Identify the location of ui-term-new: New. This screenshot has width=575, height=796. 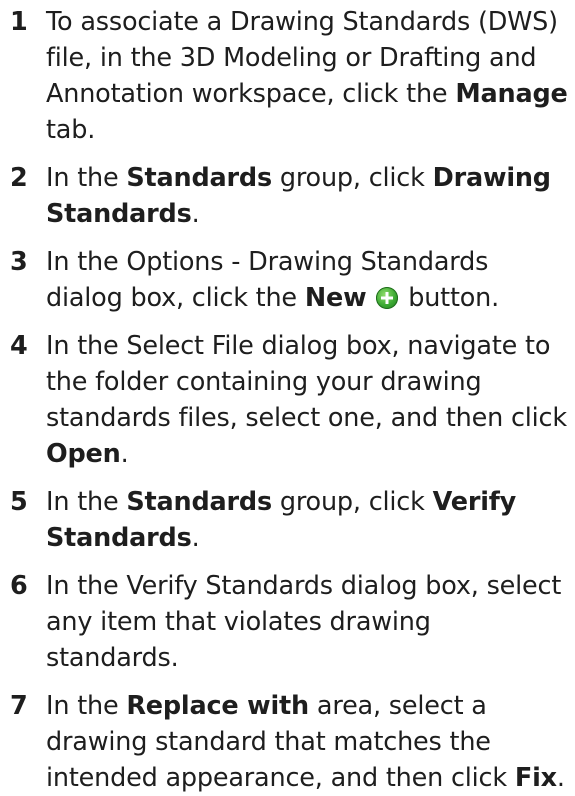
(335, 298).